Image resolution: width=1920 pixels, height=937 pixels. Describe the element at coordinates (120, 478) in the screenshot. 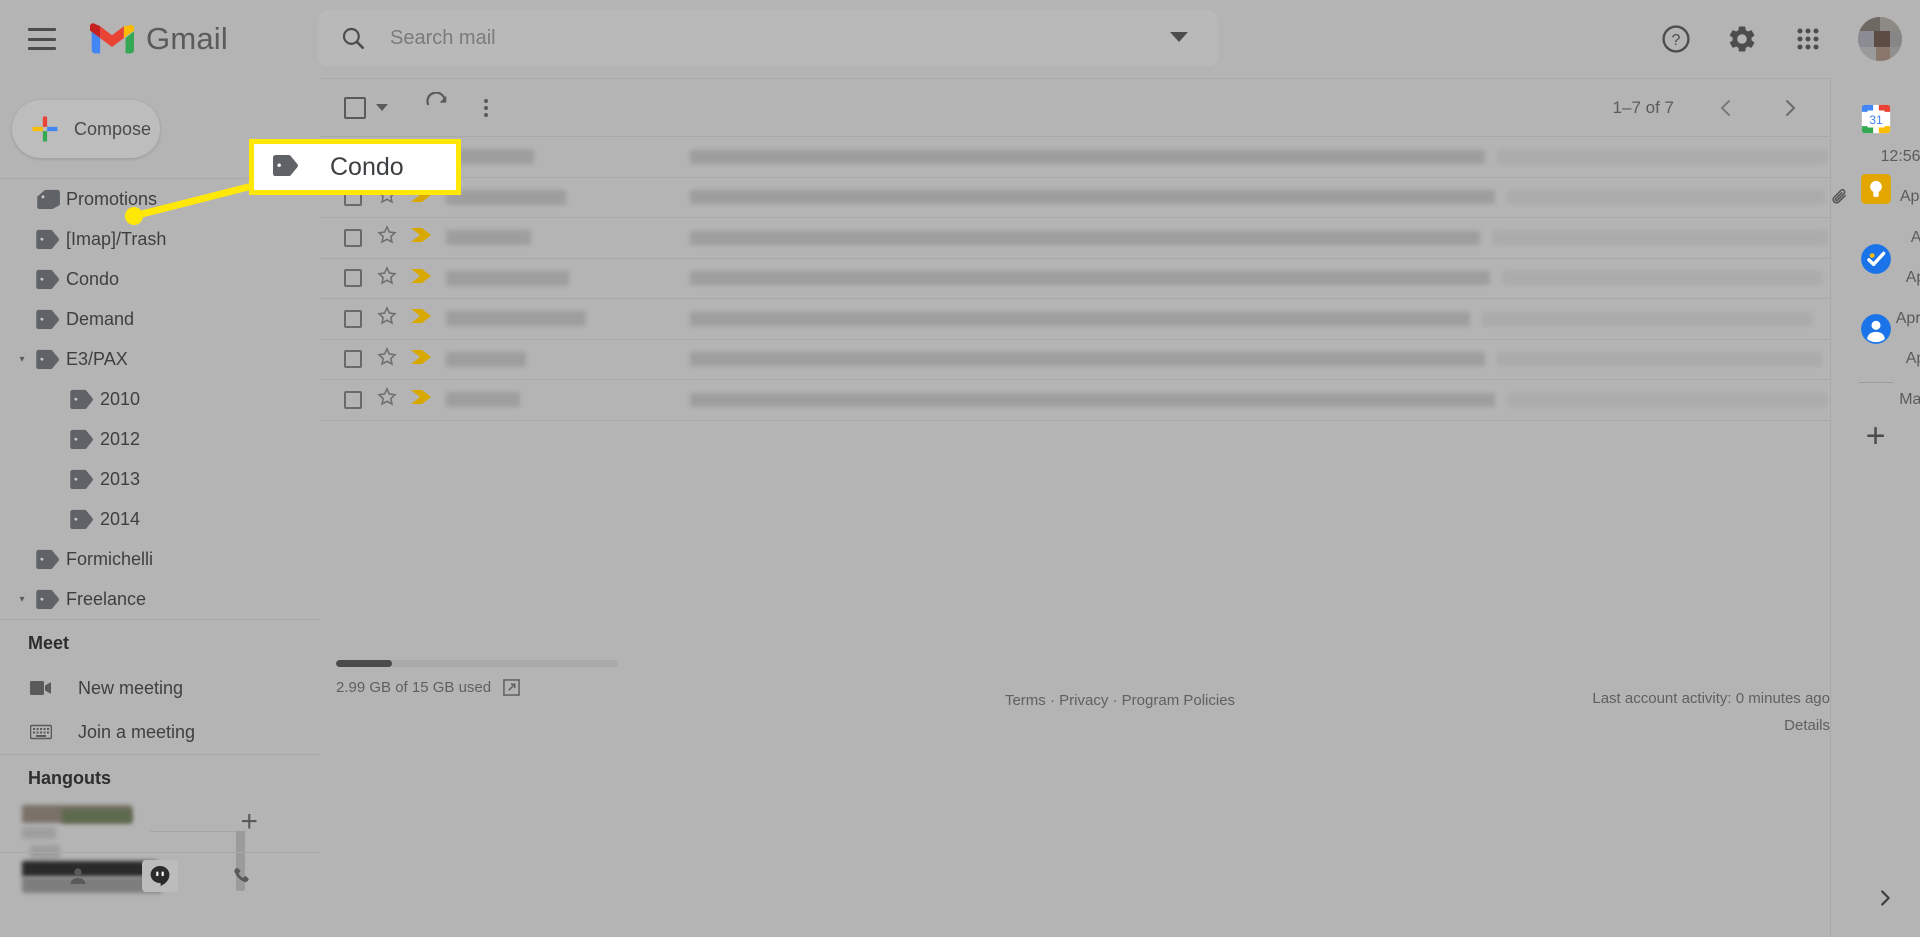

I see `sidebar-item-label: 2013` at that location.